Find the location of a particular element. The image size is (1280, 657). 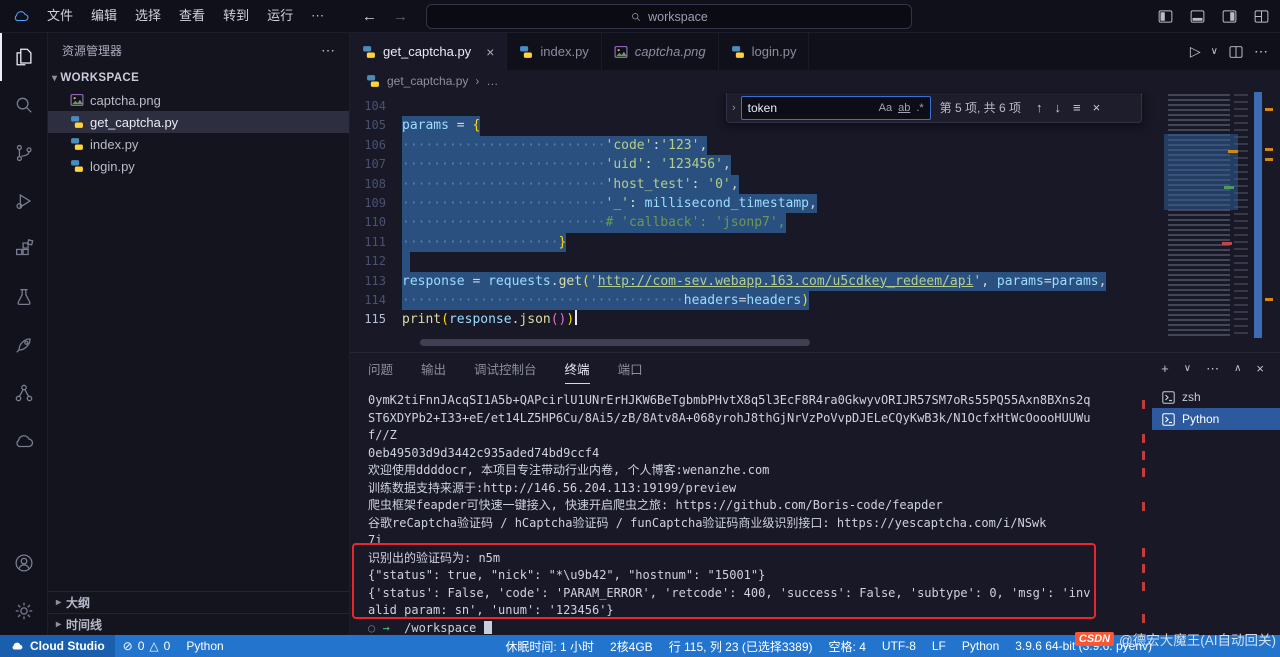

code-line: 115 print(response.json()) is located at coordinates (756, 319).